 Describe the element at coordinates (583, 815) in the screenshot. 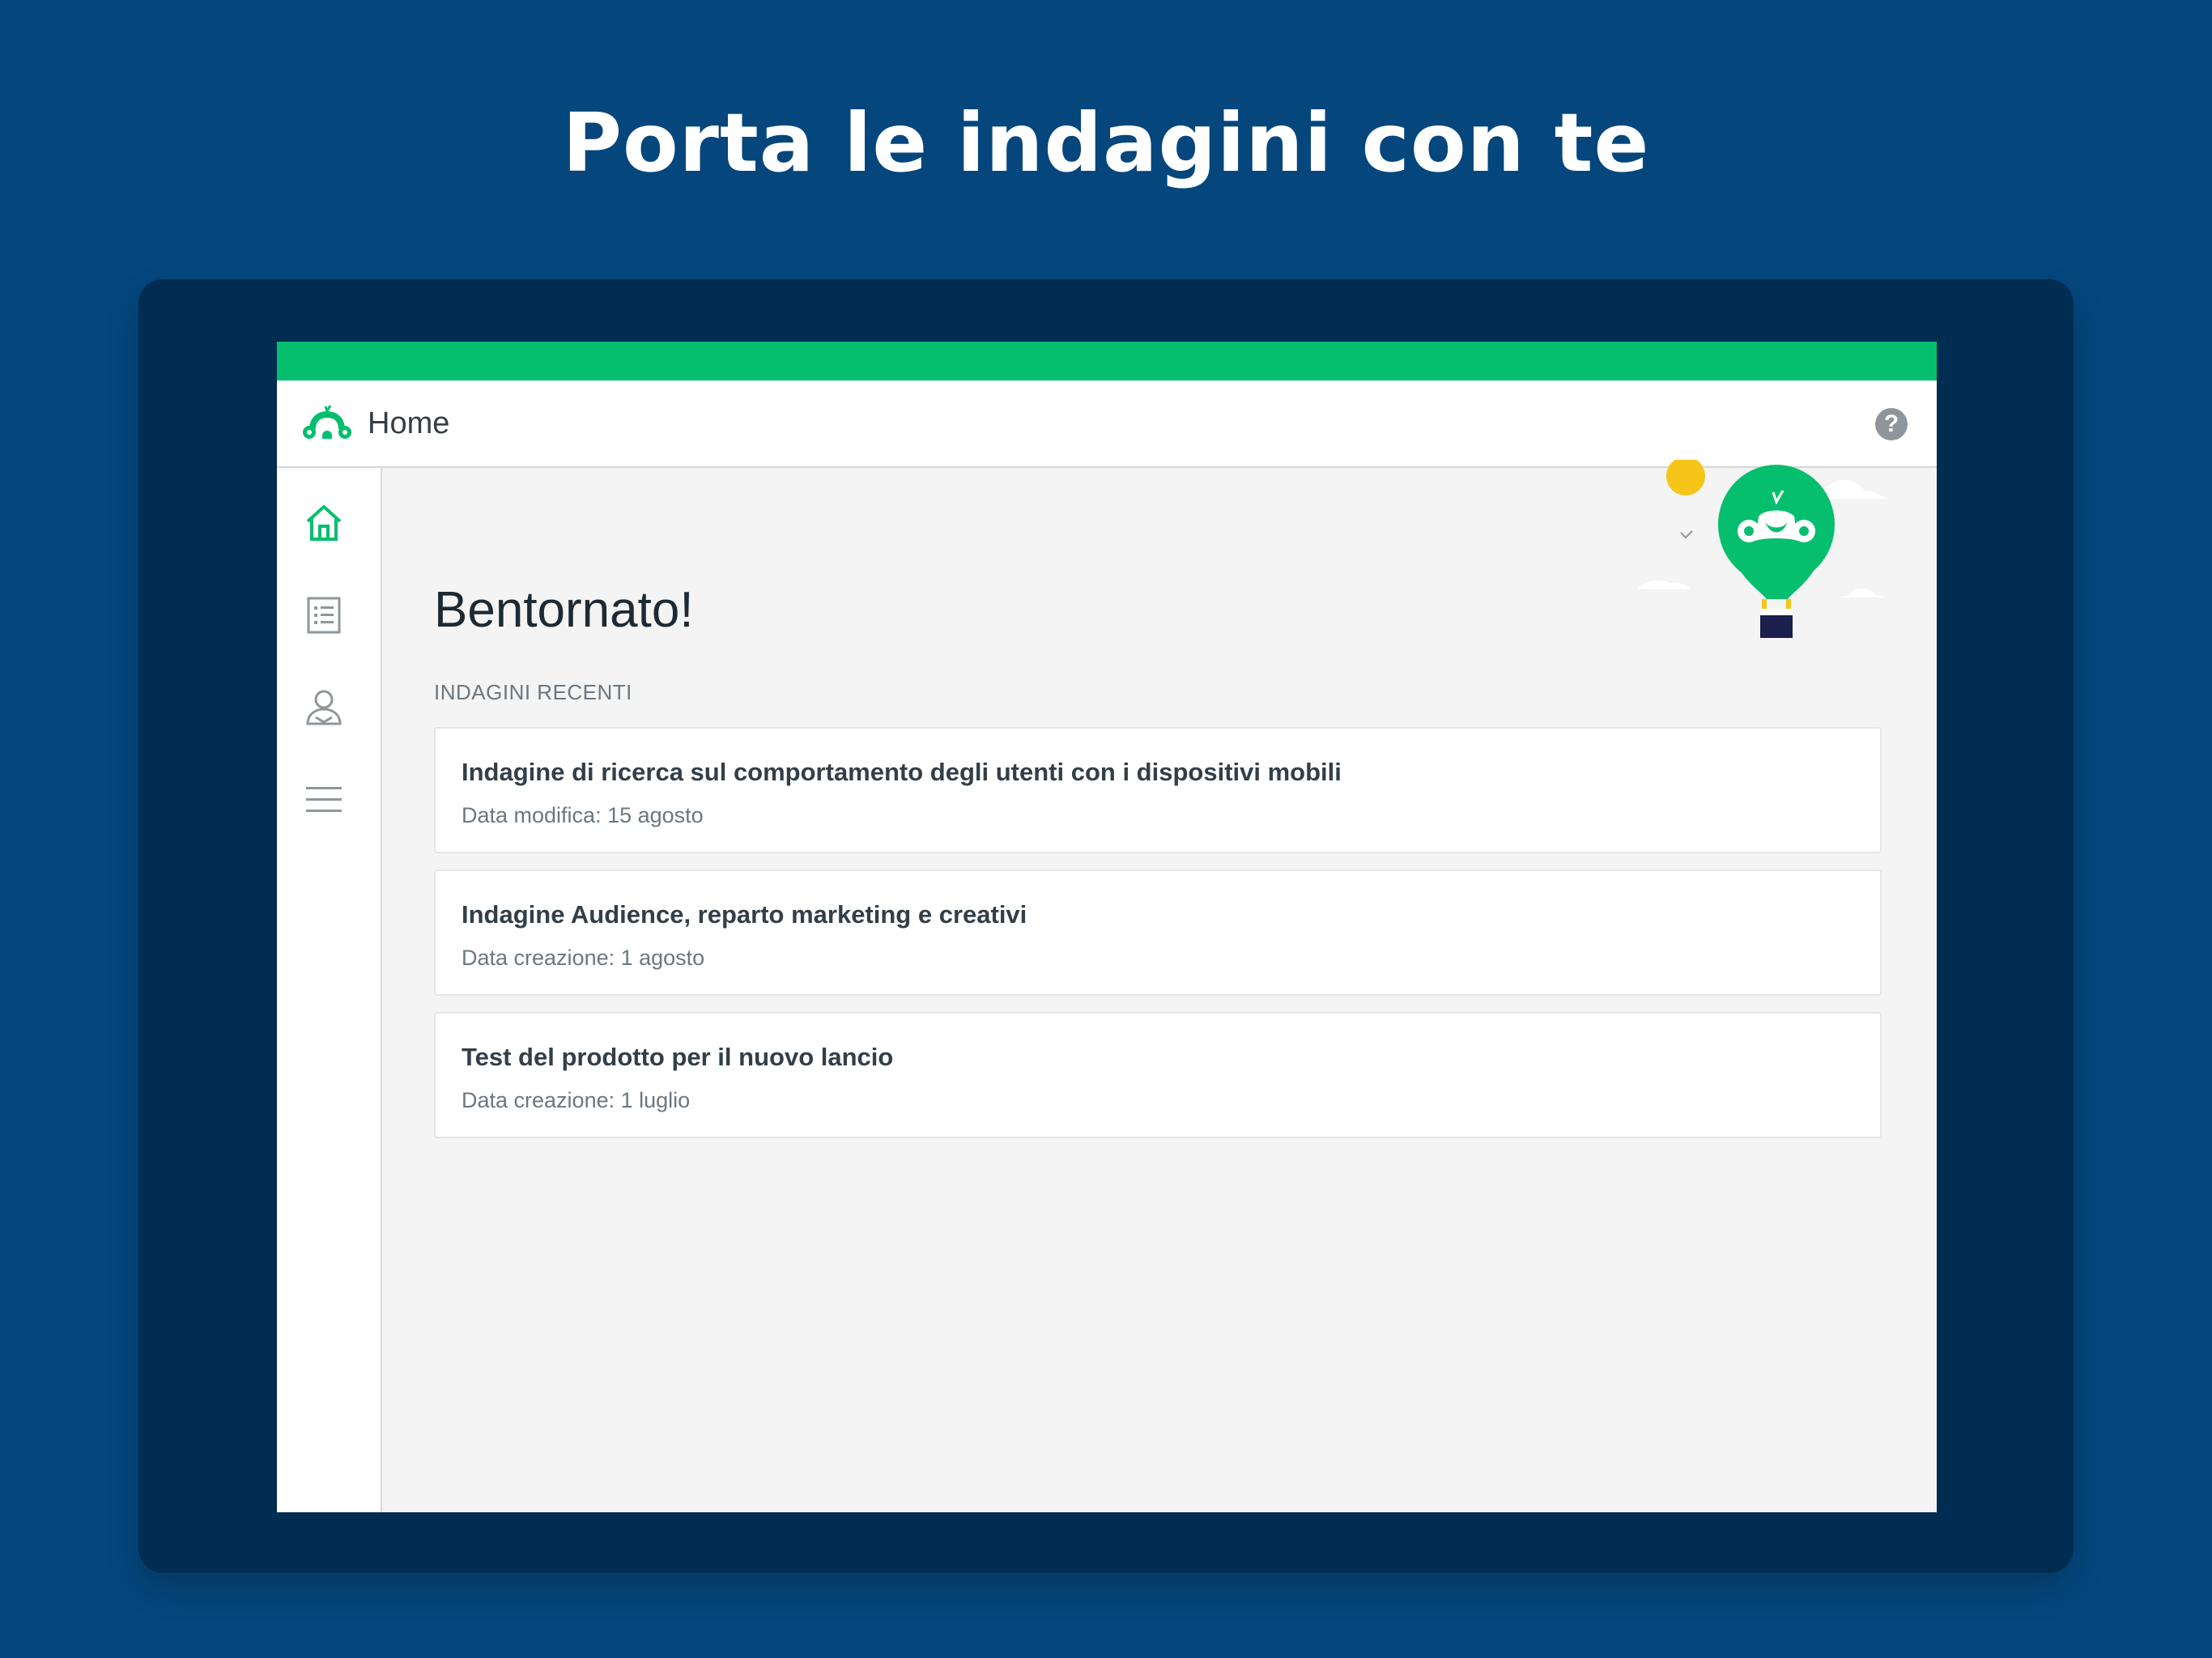

I see `survey-date: Data modifica: 15 agosto` at that location.